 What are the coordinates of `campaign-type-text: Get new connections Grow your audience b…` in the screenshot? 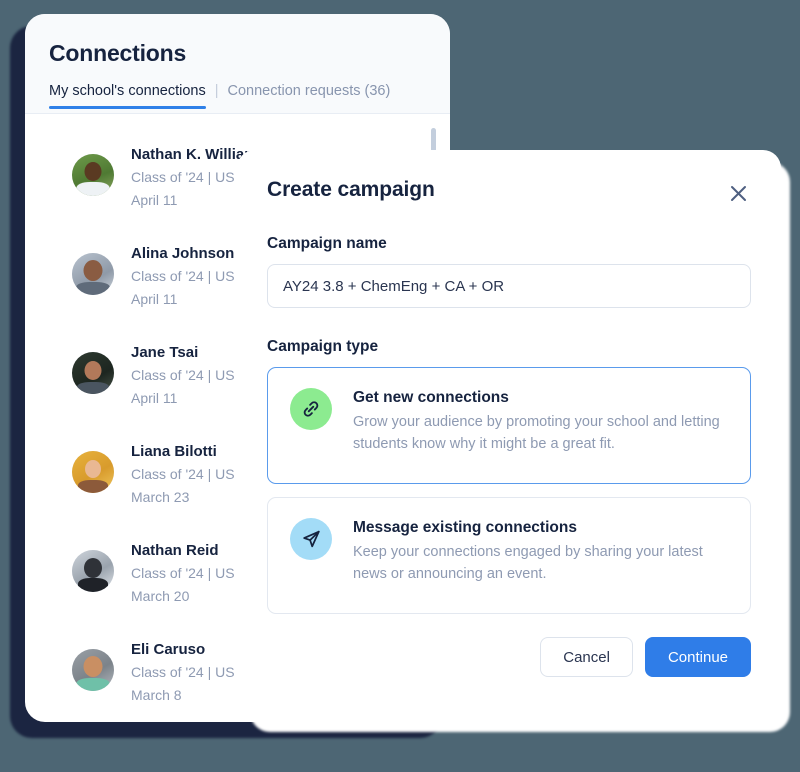 It's located at (540, 424).